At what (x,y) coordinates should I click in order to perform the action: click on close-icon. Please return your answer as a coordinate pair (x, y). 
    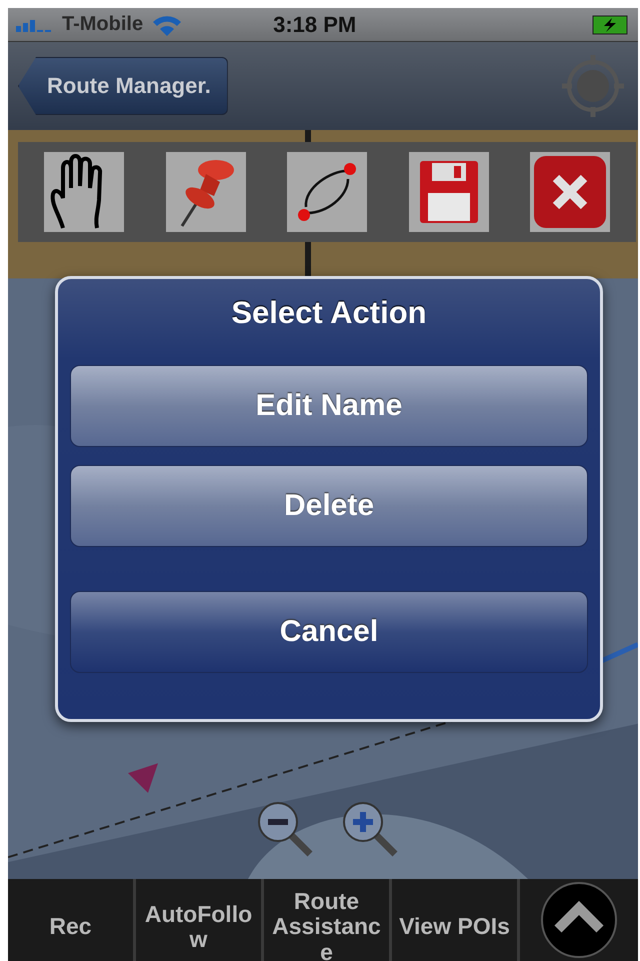
    Looking at the image, I should click on (570, 192).